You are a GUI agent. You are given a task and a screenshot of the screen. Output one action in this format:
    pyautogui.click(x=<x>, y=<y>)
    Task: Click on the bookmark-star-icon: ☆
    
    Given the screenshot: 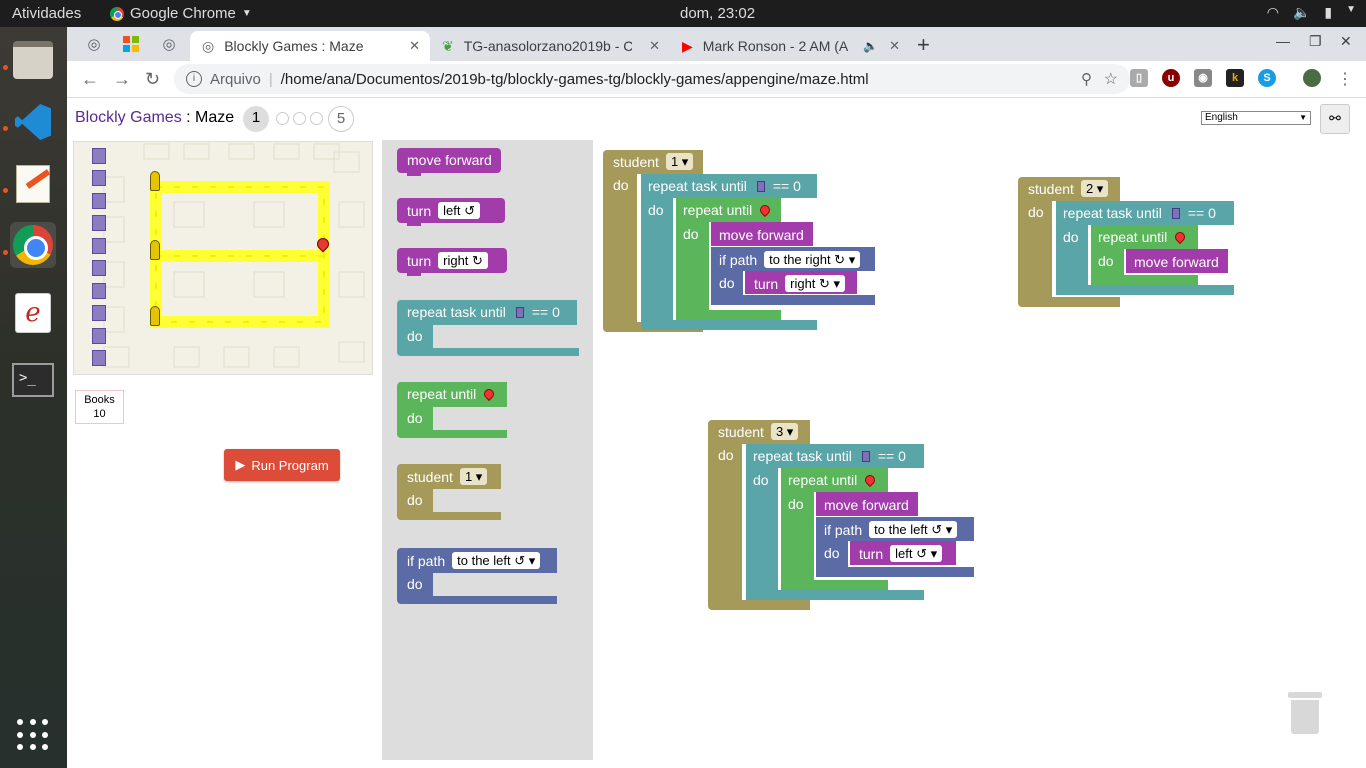 What is the action you would take?
    pyautogui.click(x=1111, y=79)
    